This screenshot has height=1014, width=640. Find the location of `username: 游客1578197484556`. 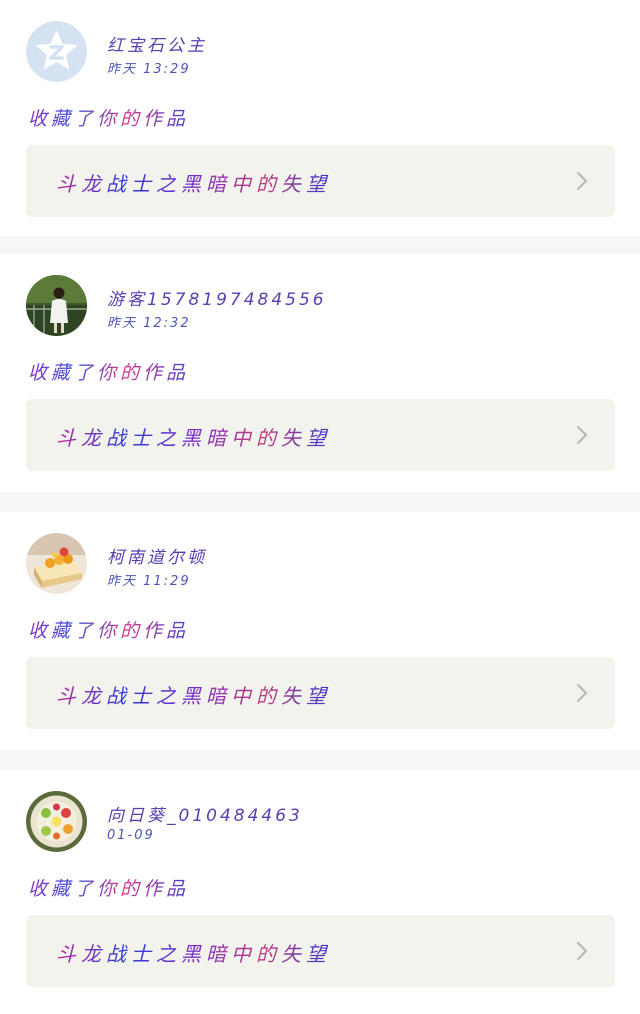

username: 游客1578197484556 is located at coordinates (217, 297).